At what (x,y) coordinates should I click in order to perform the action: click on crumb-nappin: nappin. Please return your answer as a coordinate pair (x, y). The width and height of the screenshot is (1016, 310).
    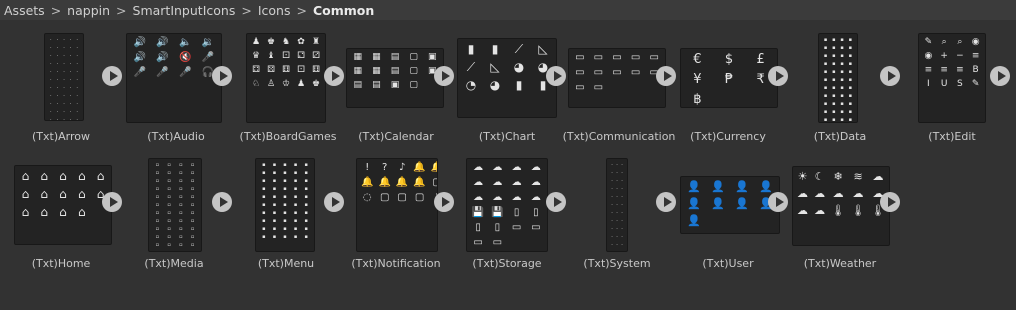
    Looking at the image, I should click on (88, 10).